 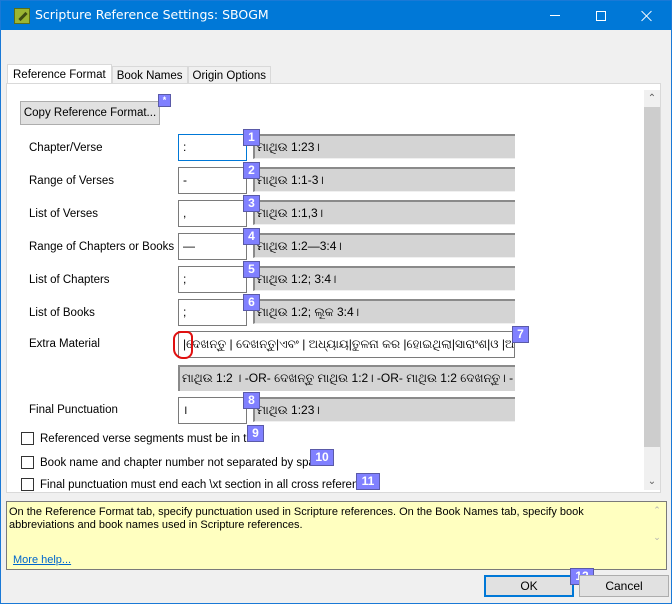 What do you see at coordinates (164, 100) in the screenshot?
I see `annotation-badge: *` at bounding box center [164, 100].